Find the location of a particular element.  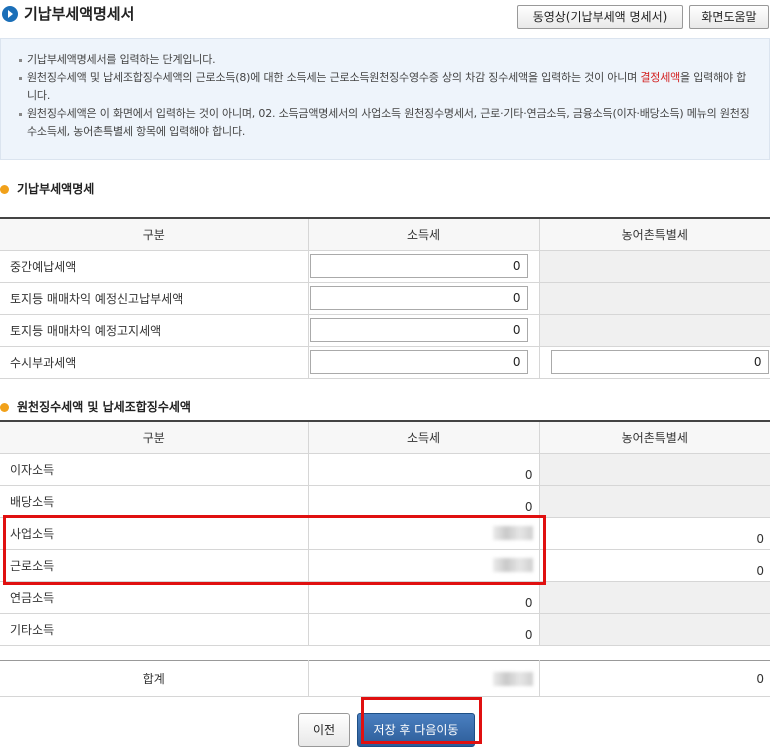

total-rural-tax: 0 is located at coordinates (654, 678).